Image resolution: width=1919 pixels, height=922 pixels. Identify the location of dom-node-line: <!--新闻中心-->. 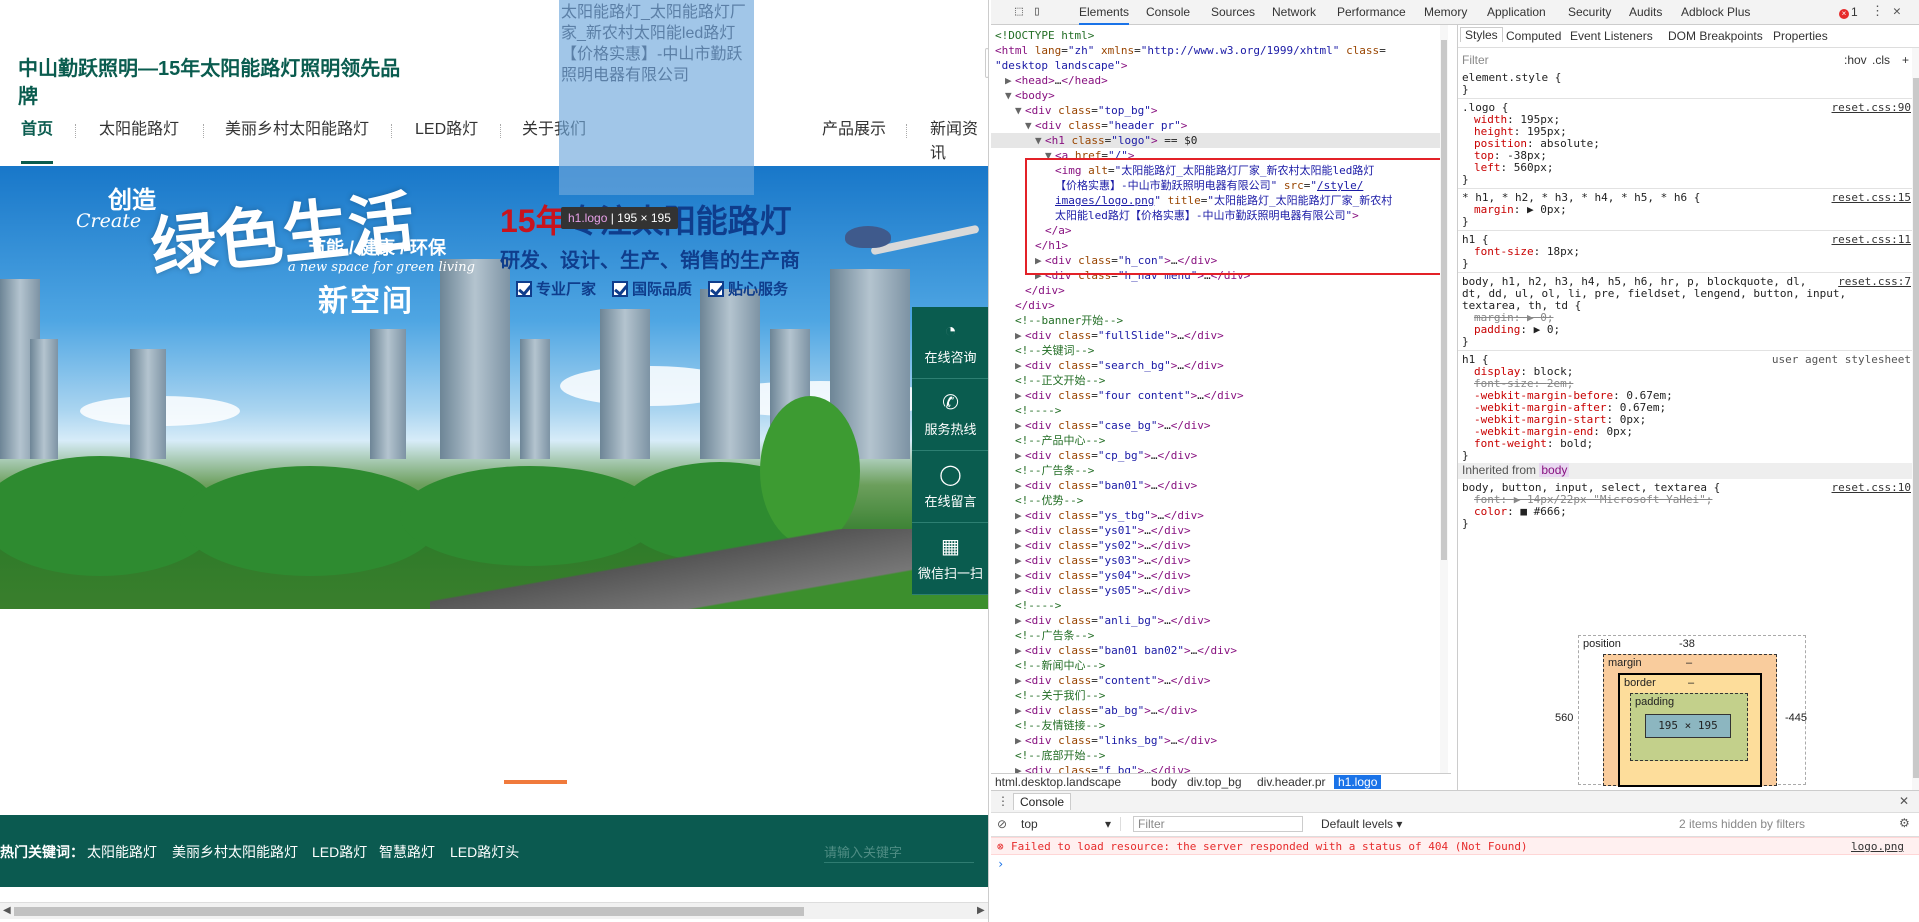
(1060, 665).